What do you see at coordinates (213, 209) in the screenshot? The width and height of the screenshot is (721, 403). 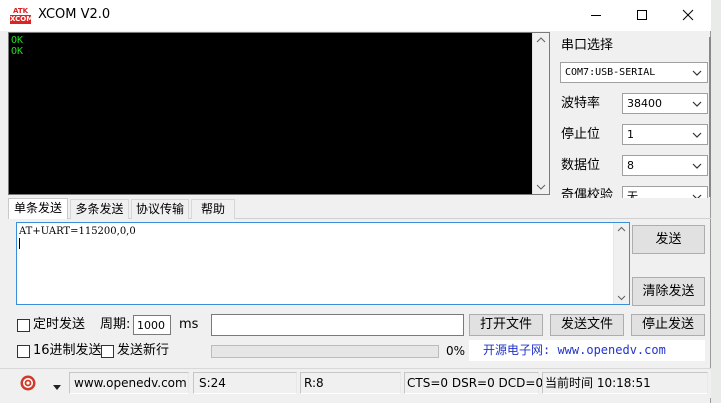 I see `tab-help: 帮助` at bounding box center [213, 209].